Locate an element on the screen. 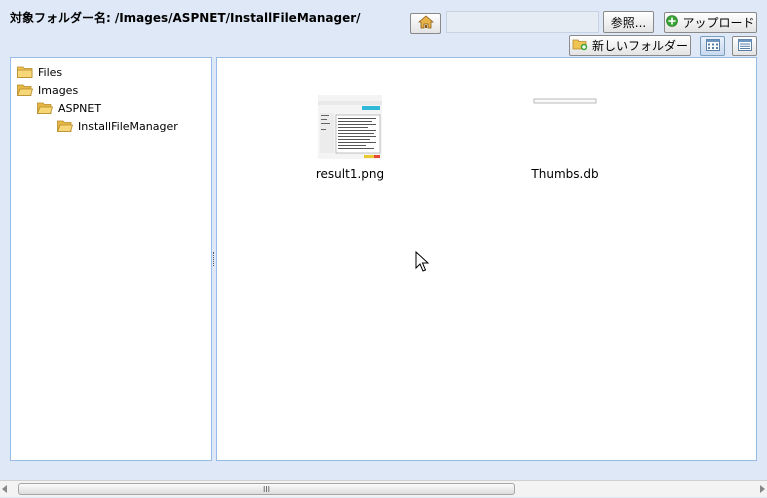 This screenshot has width=767, height=498. file-item-result1: result1.png is located at coordinates (350, 138).